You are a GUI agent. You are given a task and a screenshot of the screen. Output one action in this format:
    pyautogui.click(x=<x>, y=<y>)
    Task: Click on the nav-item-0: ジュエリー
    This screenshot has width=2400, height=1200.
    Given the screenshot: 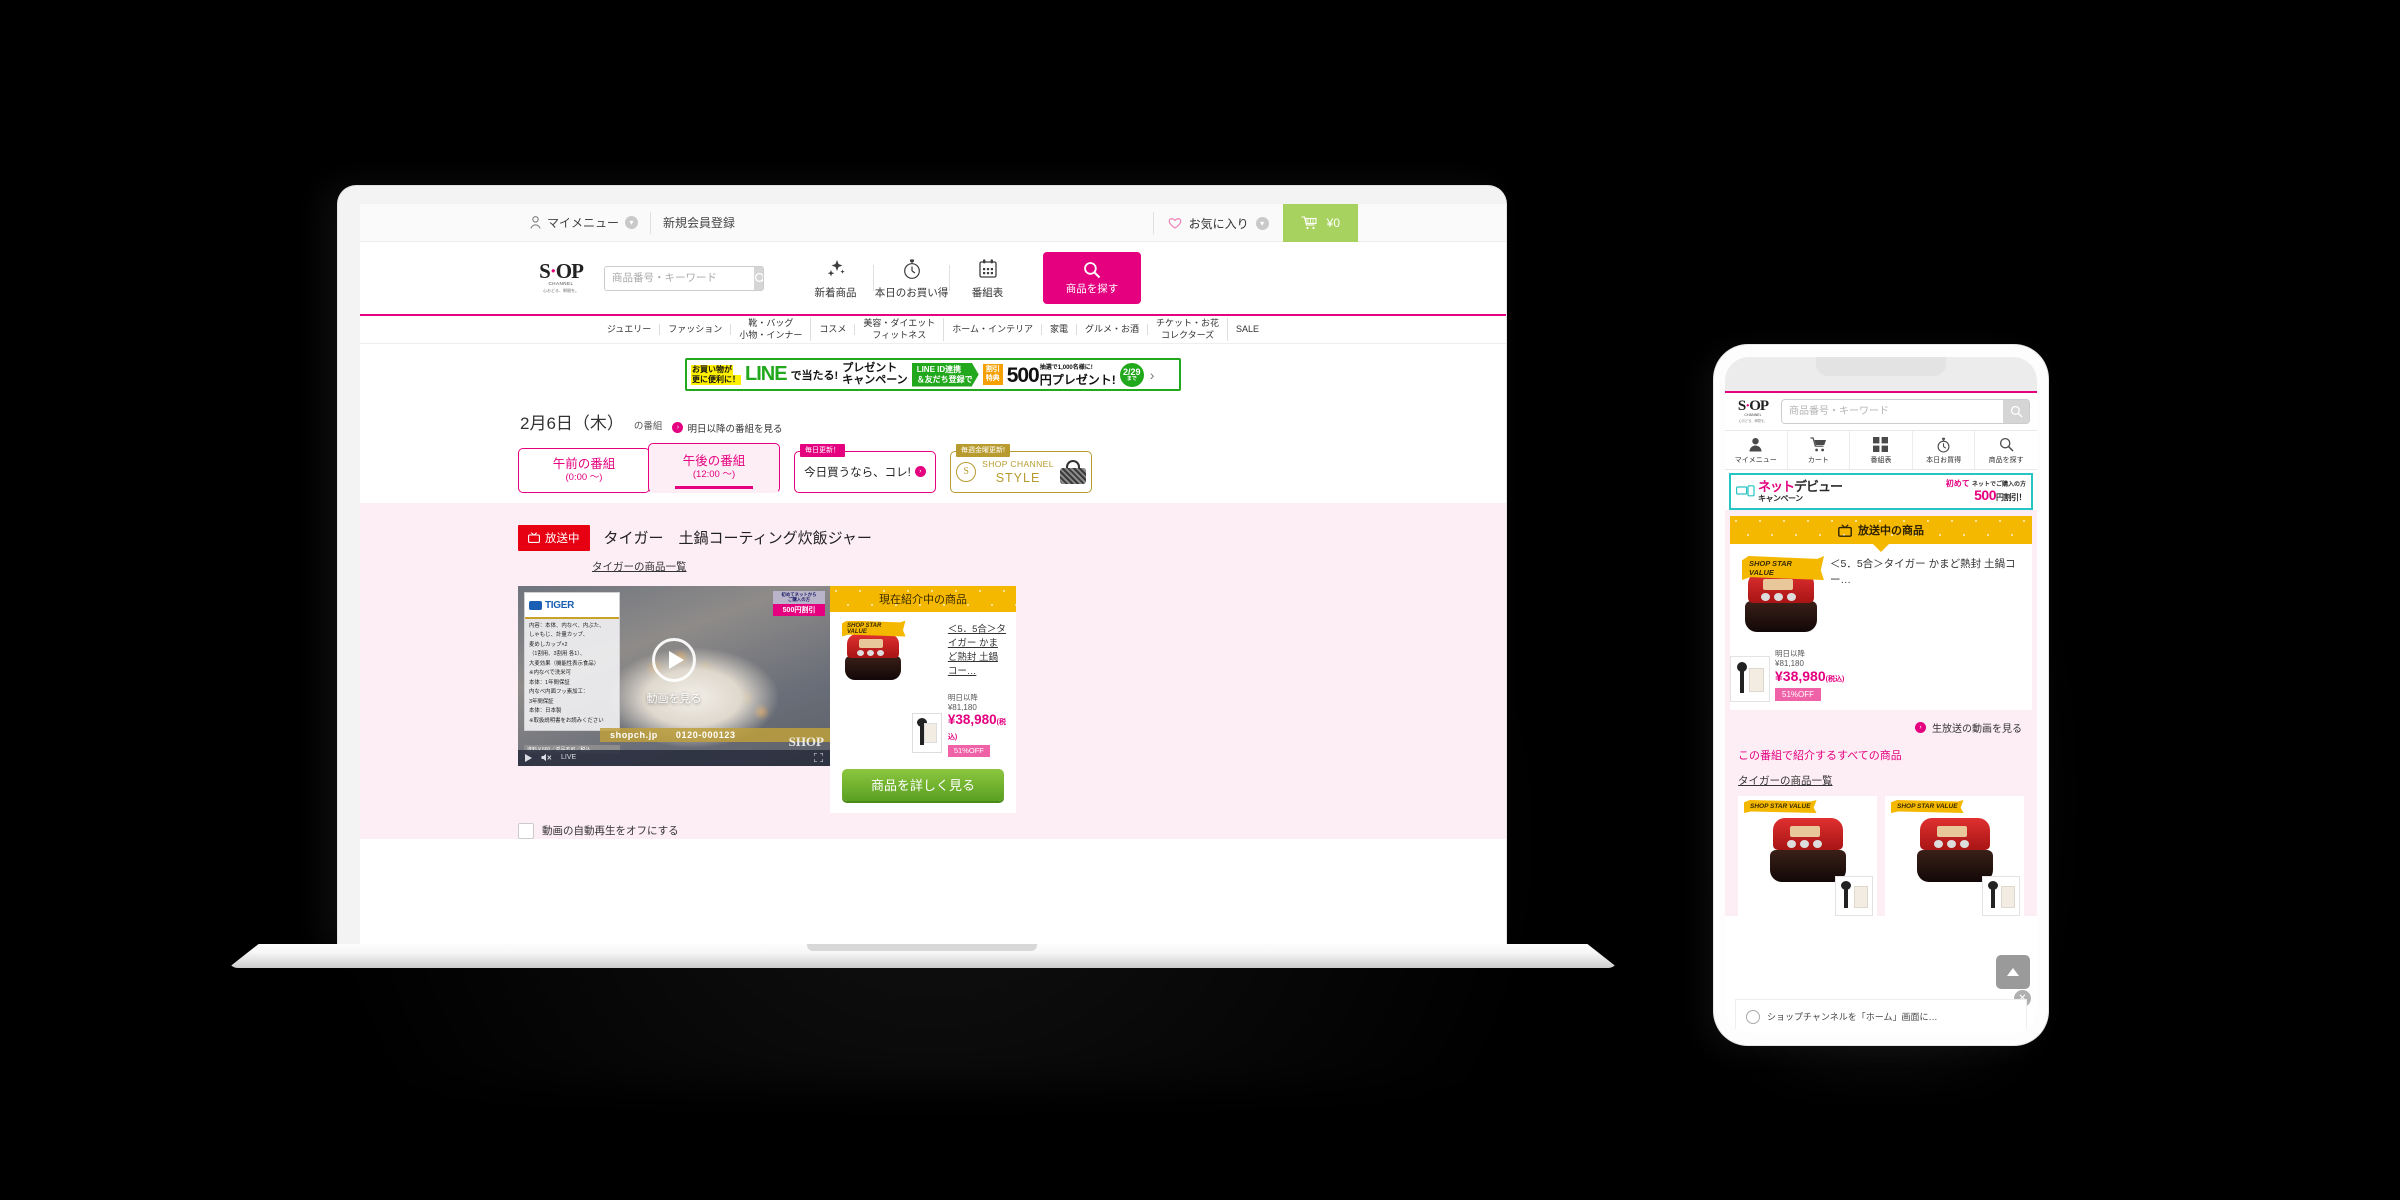 What is the action you would take?
    pyautogui.click(x=630, y=329)
    